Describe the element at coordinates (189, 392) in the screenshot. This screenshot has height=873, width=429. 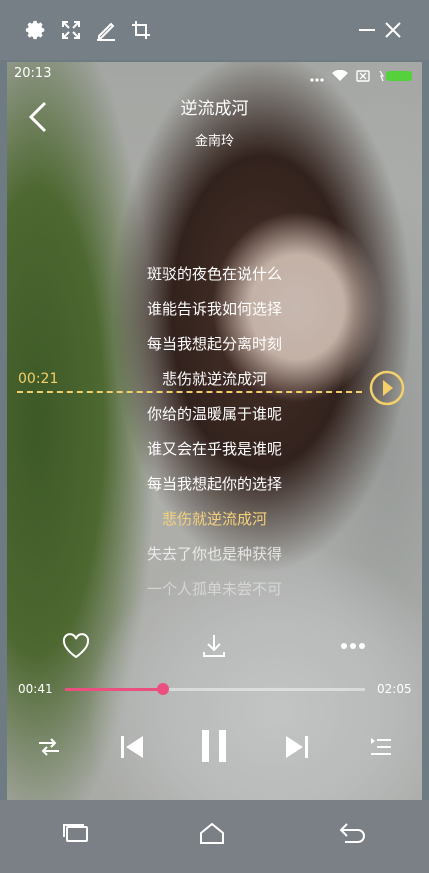
I see `lyric-seek-line` at that location.